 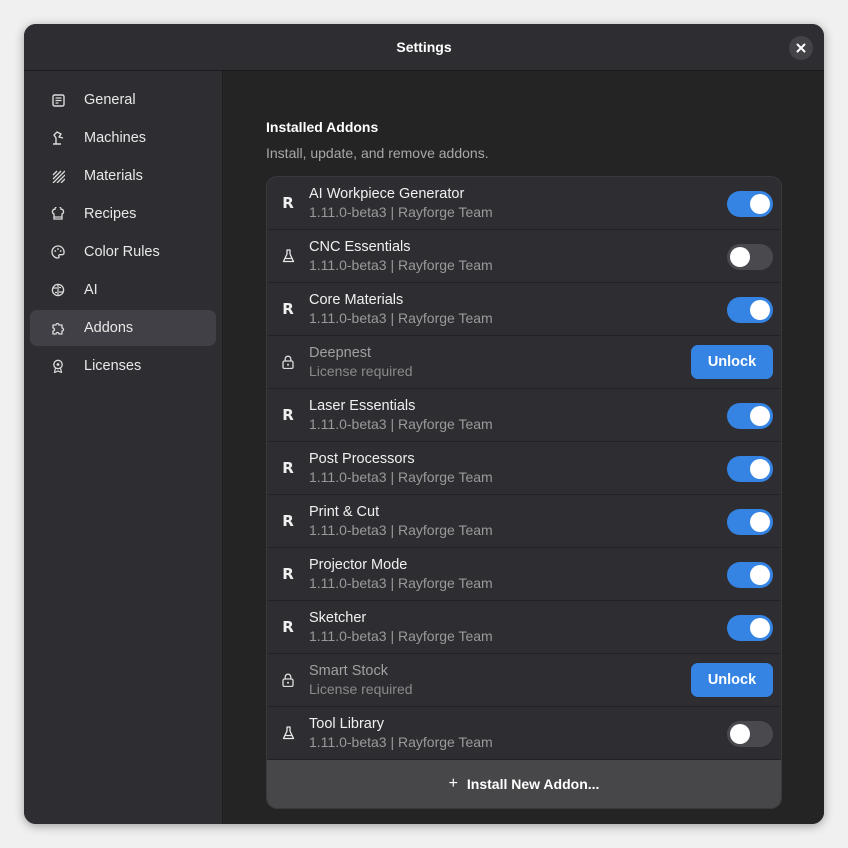 What do you see at coordinates (109, 328) in the screenshot?
I see `sidebar-item-label: Addons` at bounding box center [109, 328].